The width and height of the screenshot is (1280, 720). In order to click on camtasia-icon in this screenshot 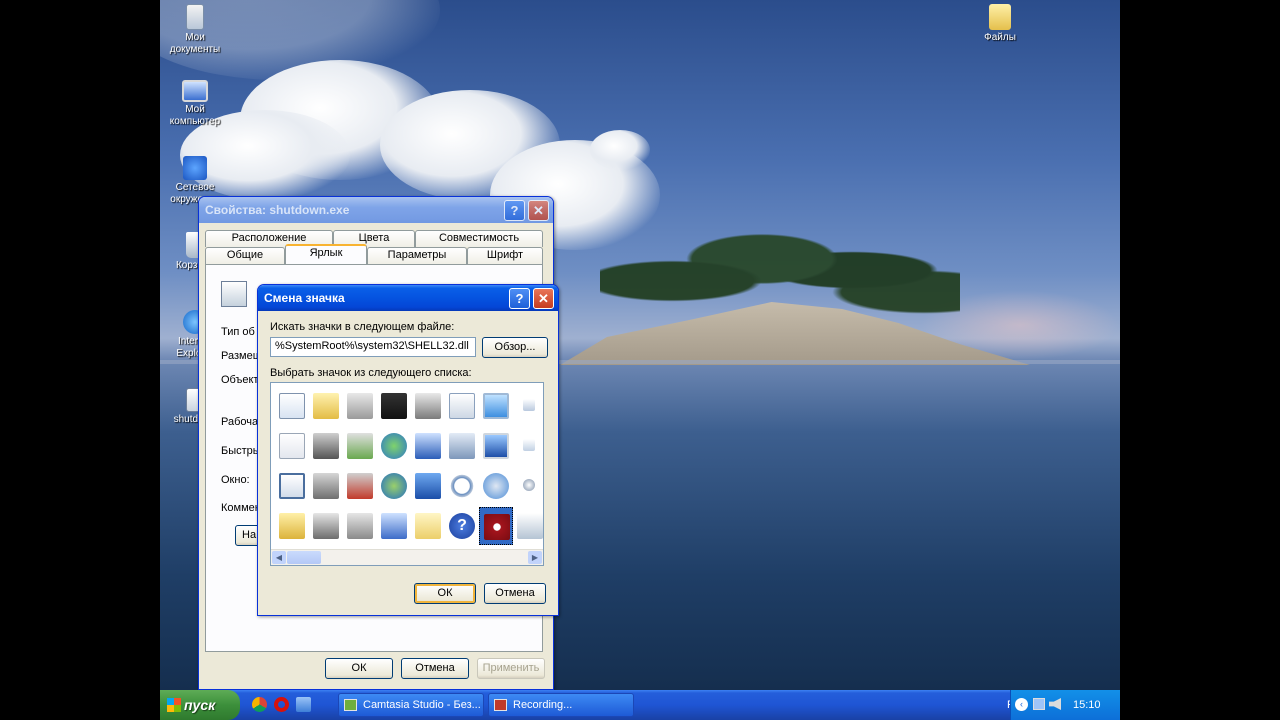, I will do `click(350, 705)`.